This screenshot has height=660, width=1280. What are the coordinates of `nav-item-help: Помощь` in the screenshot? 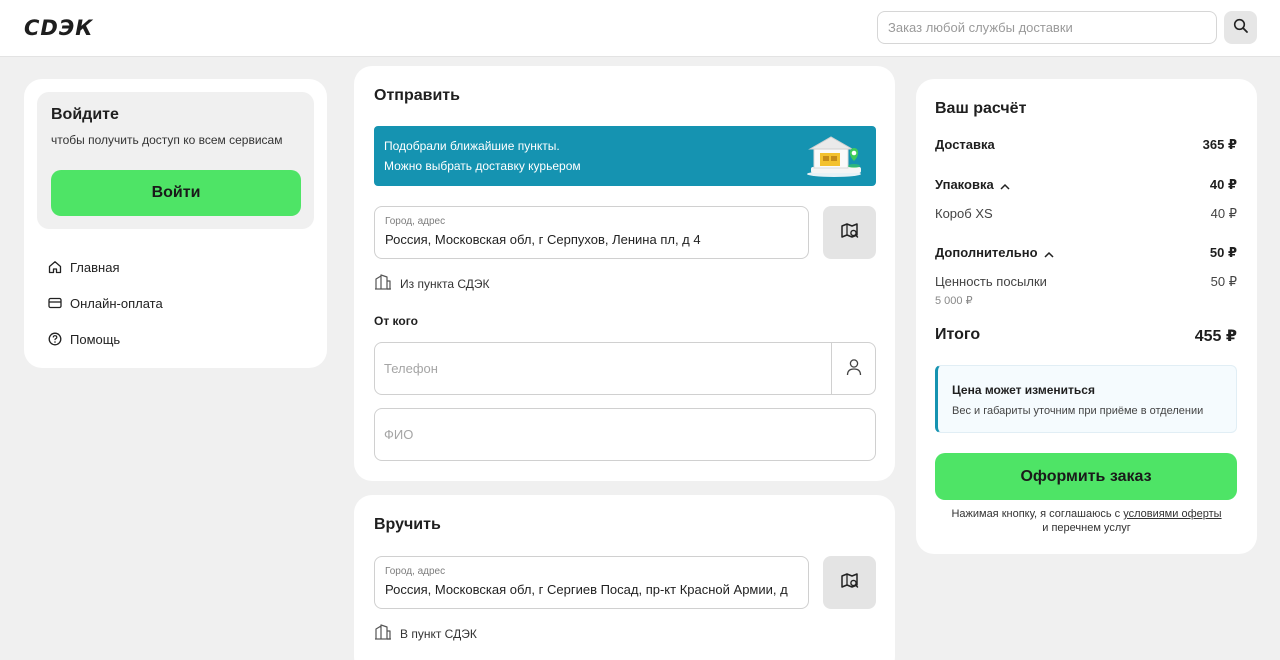 It's located at (83, 339).